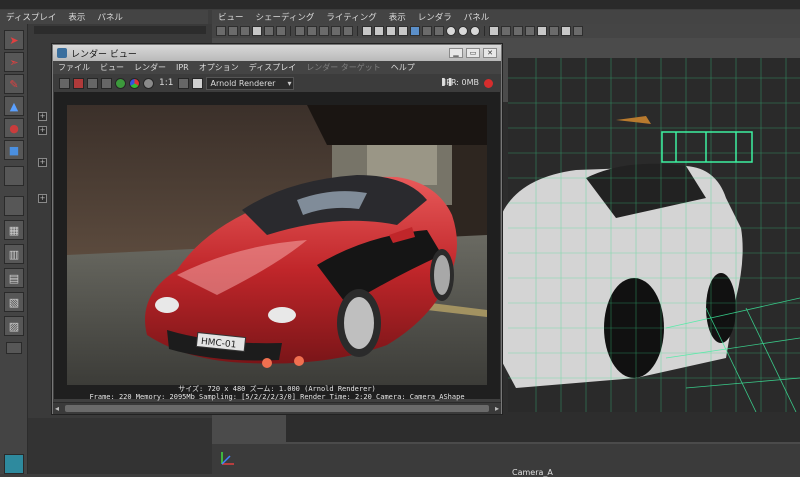  Describe the element at coordinates (451, 31) in the screenshot. I see `ambient-occlusion-icon` at that location.